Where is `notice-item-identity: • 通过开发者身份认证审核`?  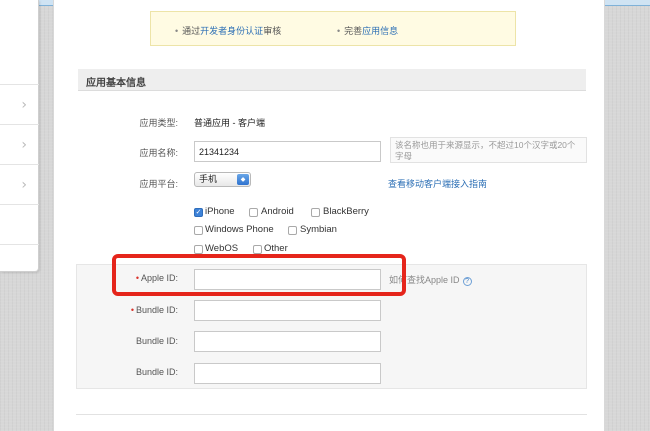 notice-item-identity: • 通过开发者身份认证审核 is located at coordinates (228, 31).